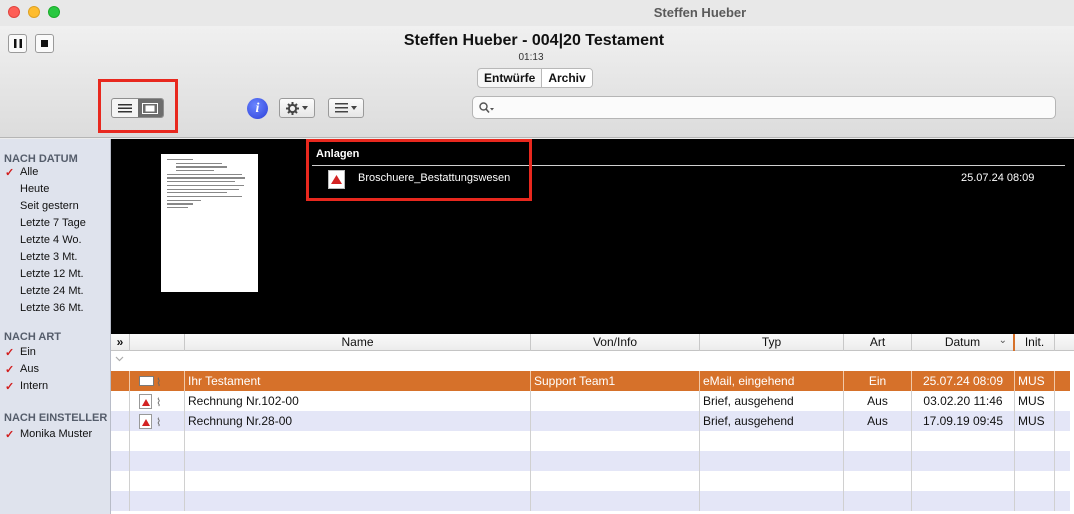 Image resolution: width=1074 pixels, height=514 pixels. Describe the element at coordinates (358, 342) in the screenshot. I see `column-name: Name` at that location.